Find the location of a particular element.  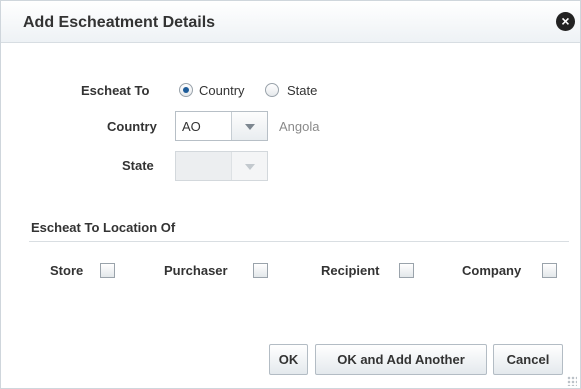

purchaser-checkbox is located at coordinates (260, 270).